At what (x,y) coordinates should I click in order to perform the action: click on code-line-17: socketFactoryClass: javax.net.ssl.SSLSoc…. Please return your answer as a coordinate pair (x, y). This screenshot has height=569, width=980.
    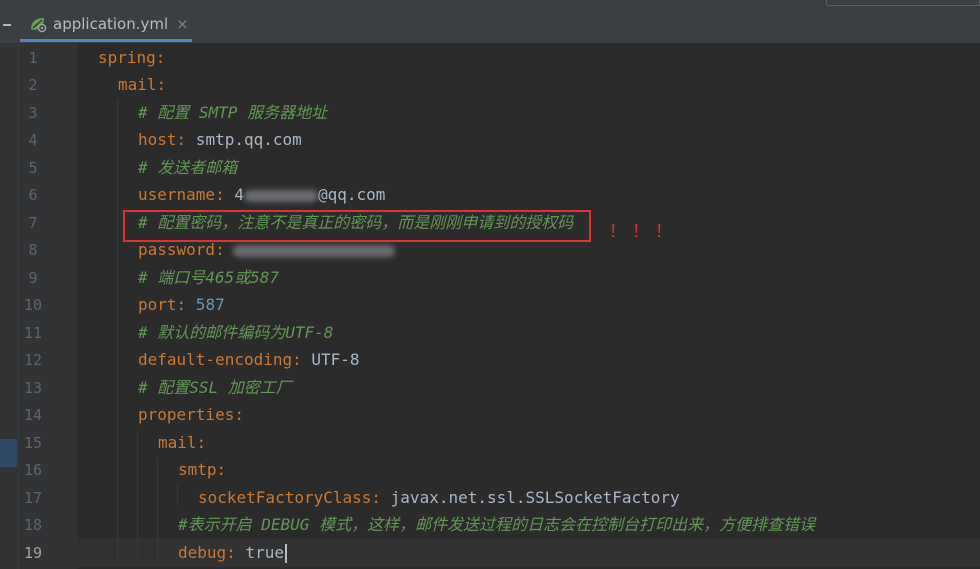
    Looking at the image, I should click on (439, 498).